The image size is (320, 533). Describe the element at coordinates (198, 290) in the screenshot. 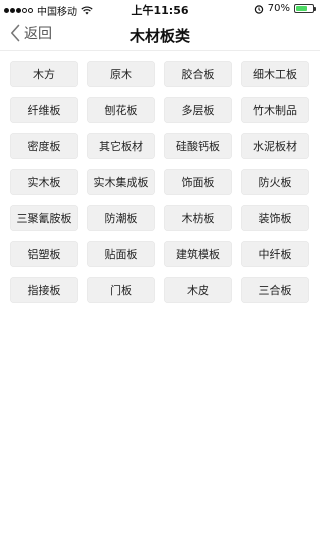

I see `category-button: 木皮` at that location.